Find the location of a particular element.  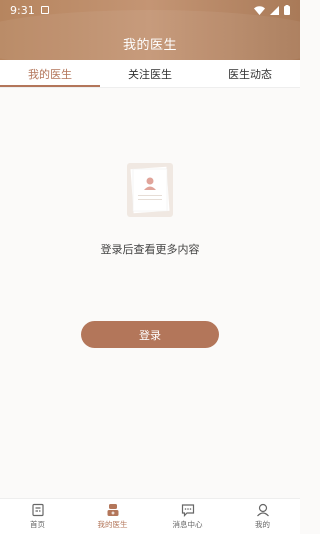

login-button-label: 登录 is located at coordinates (150, 335).